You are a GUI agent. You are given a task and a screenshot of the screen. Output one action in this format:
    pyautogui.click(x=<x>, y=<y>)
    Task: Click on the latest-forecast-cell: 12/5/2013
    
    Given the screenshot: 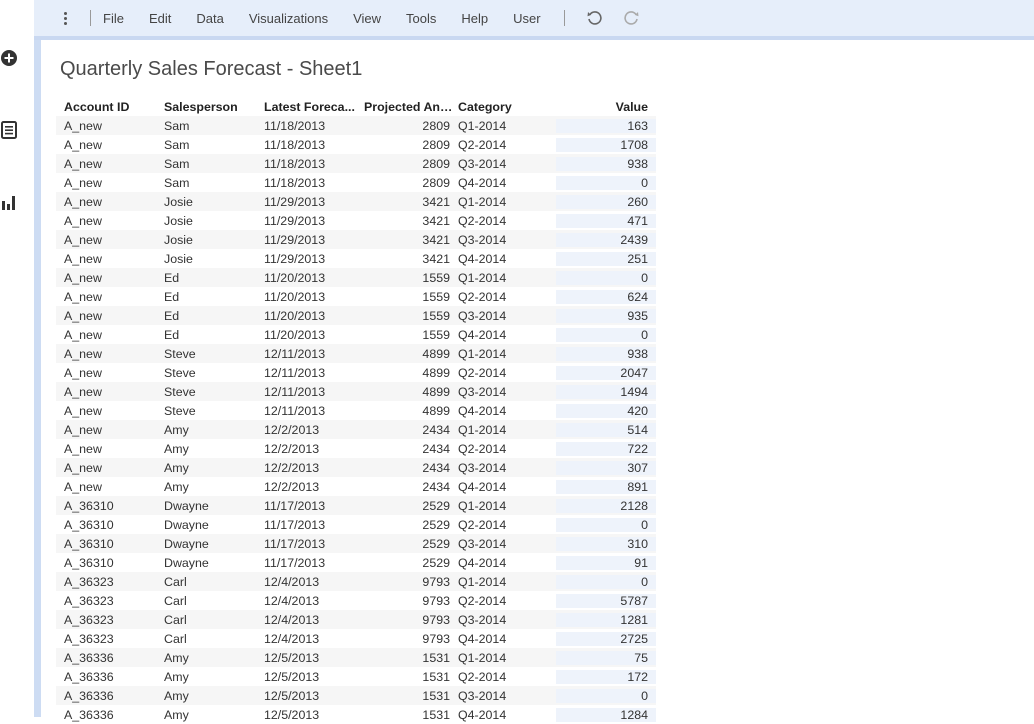 What is the action you would take?
    pyautogui.click(x=306, y=696)
    